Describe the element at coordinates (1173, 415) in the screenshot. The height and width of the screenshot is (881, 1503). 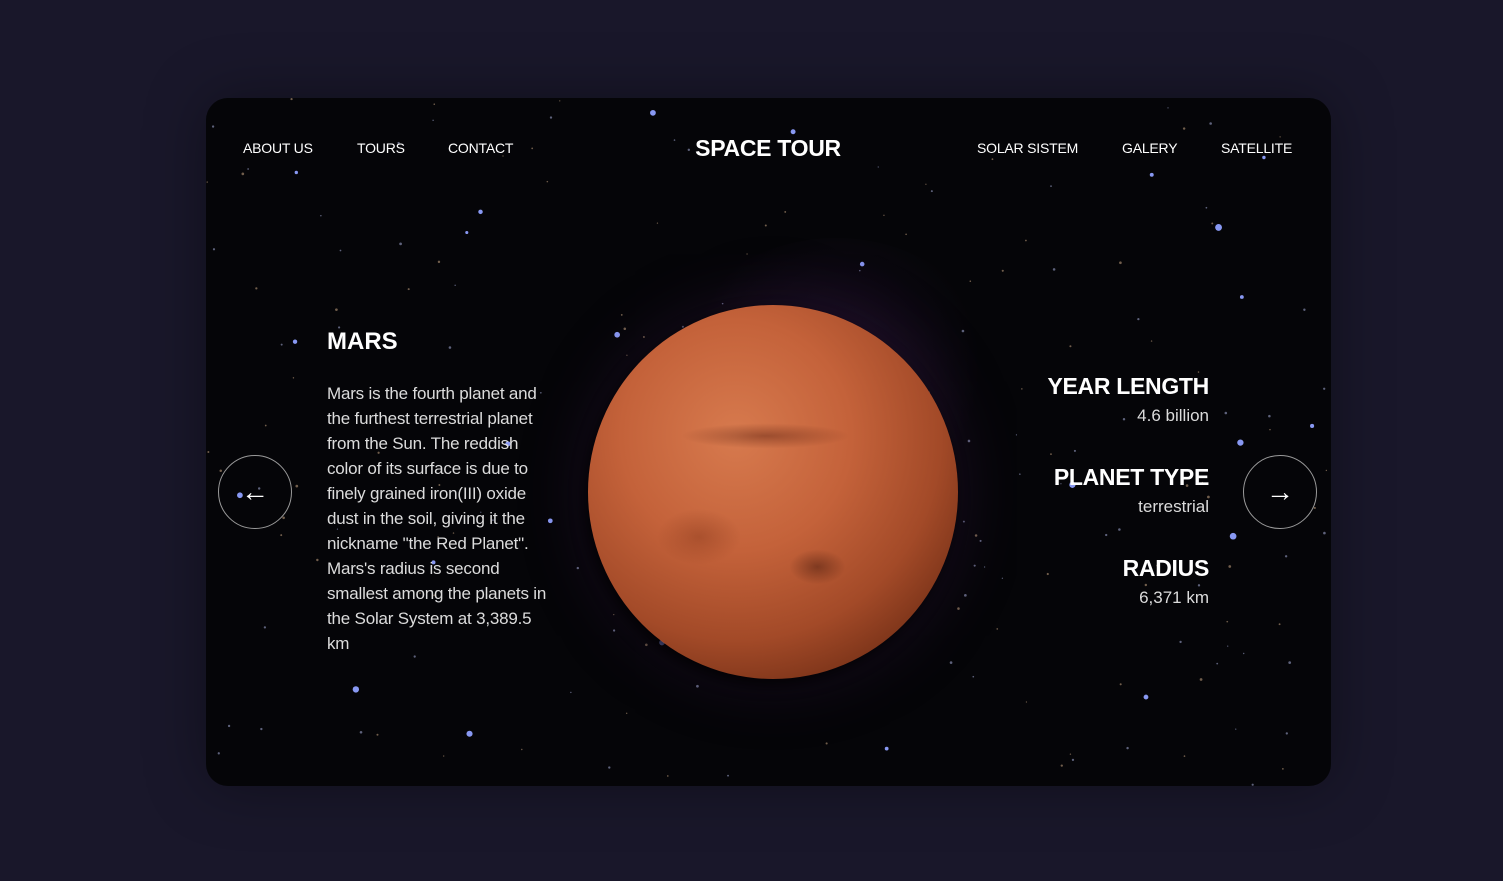
I see `stat-value: 4.6 billion` at that location.